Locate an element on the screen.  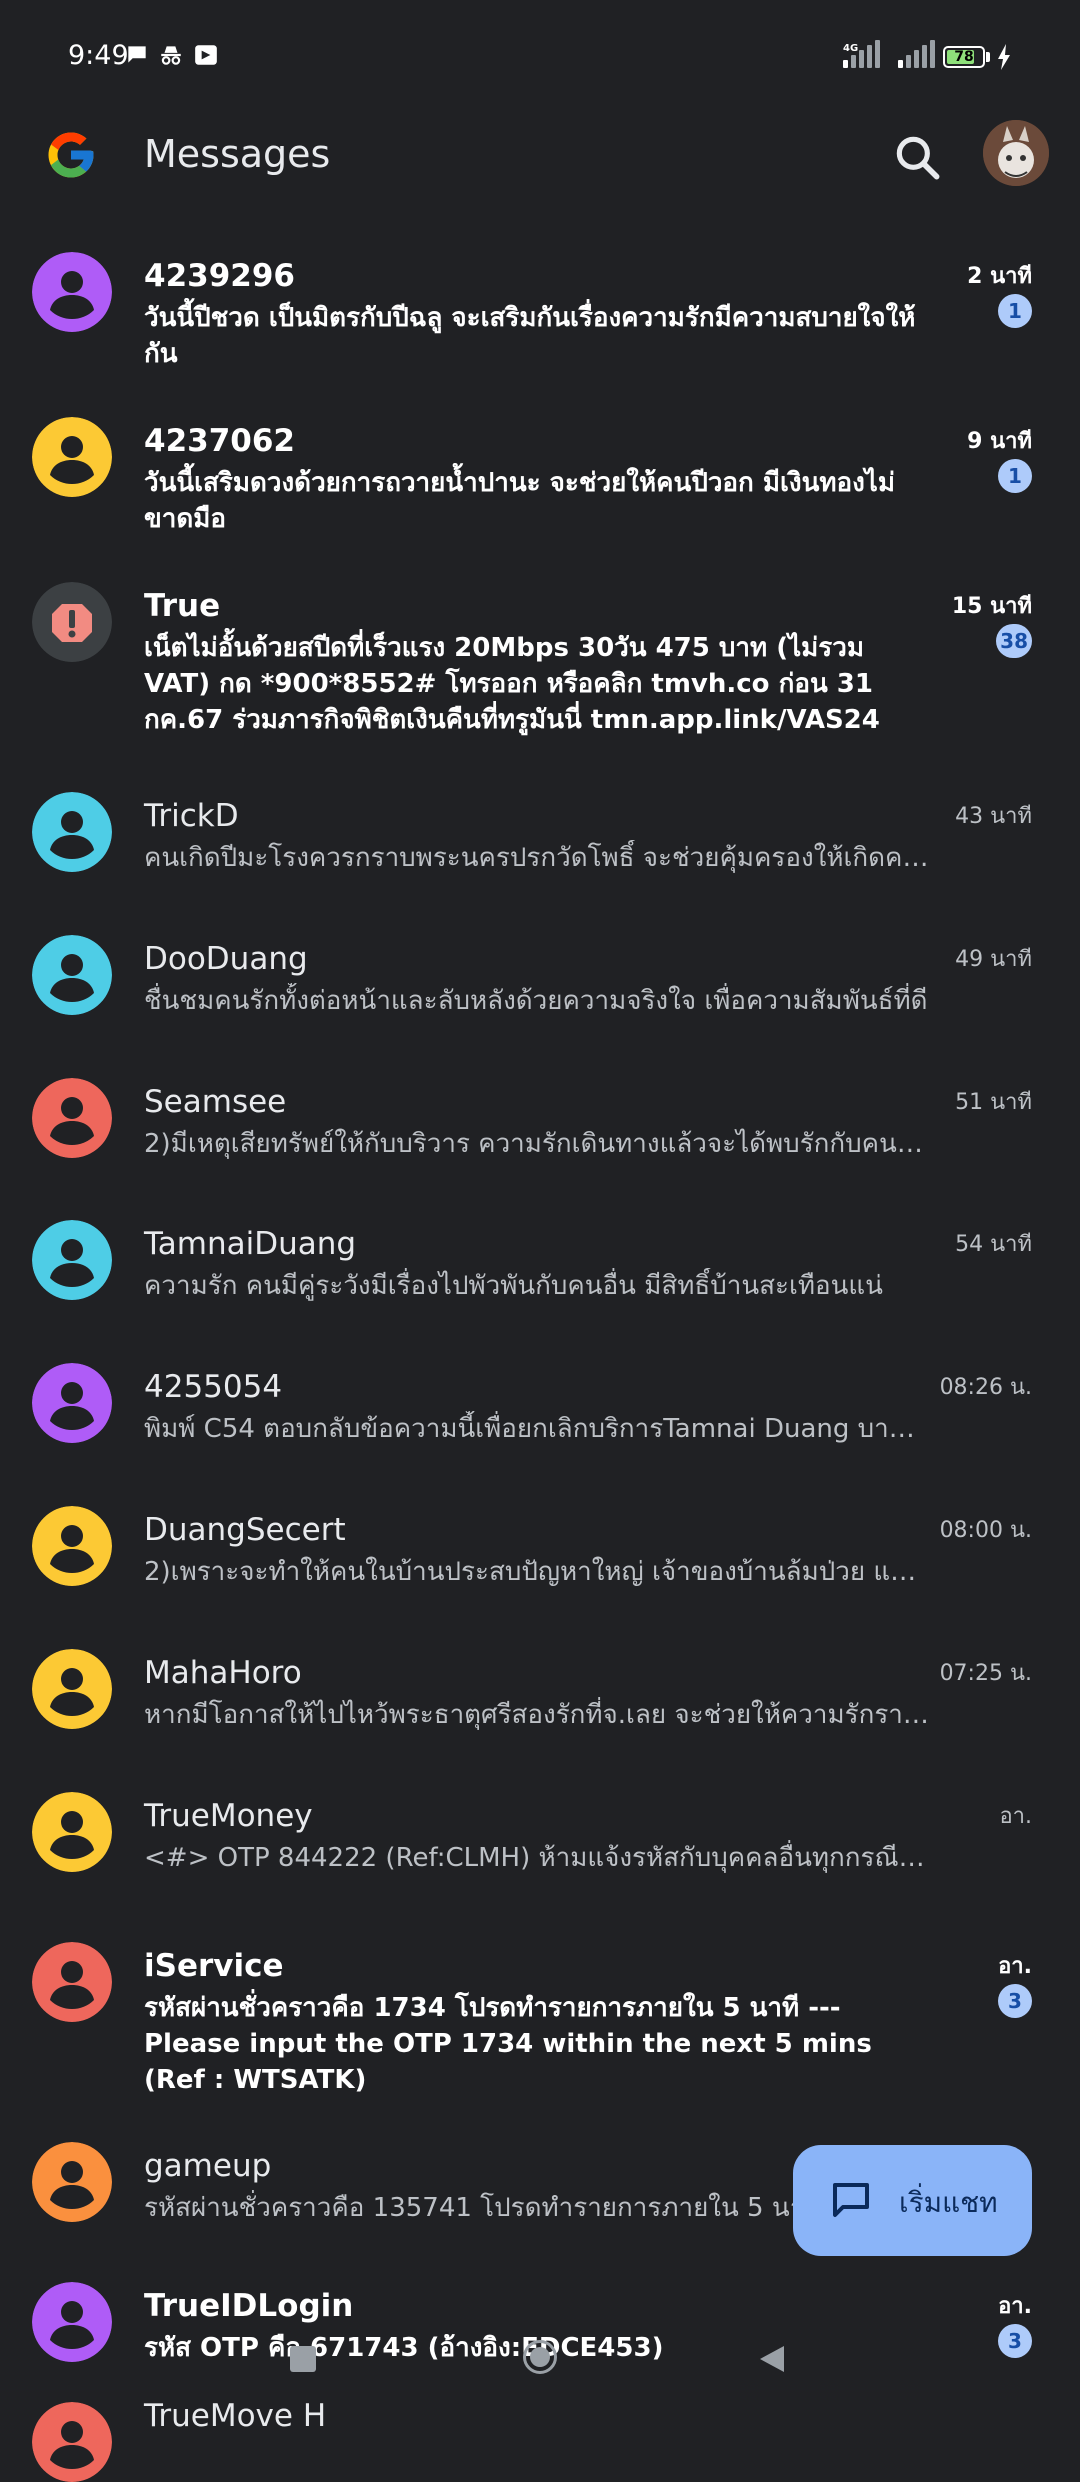
message-timestamp: 43 นาที is located at coordinates (993, 816).